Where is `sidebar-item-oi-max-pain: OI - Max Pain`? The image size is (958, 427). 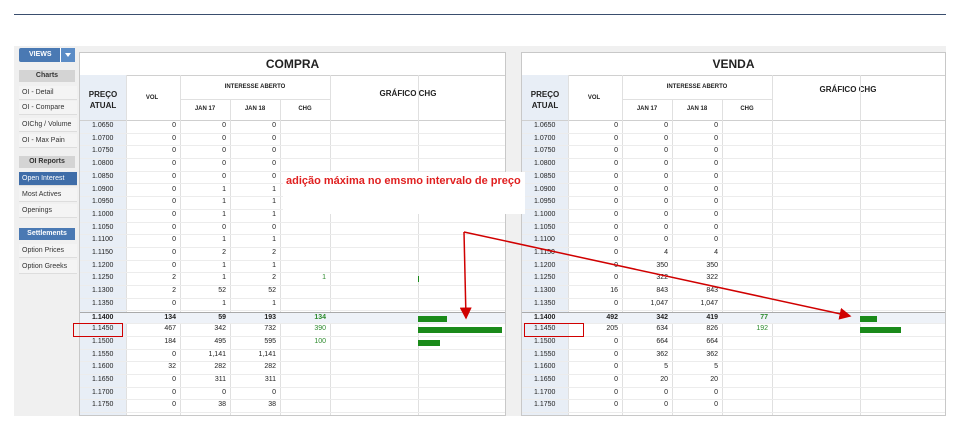
sidebar-item-oi-max-pain: OI - Max Pain is located at coordinates (48, 141).